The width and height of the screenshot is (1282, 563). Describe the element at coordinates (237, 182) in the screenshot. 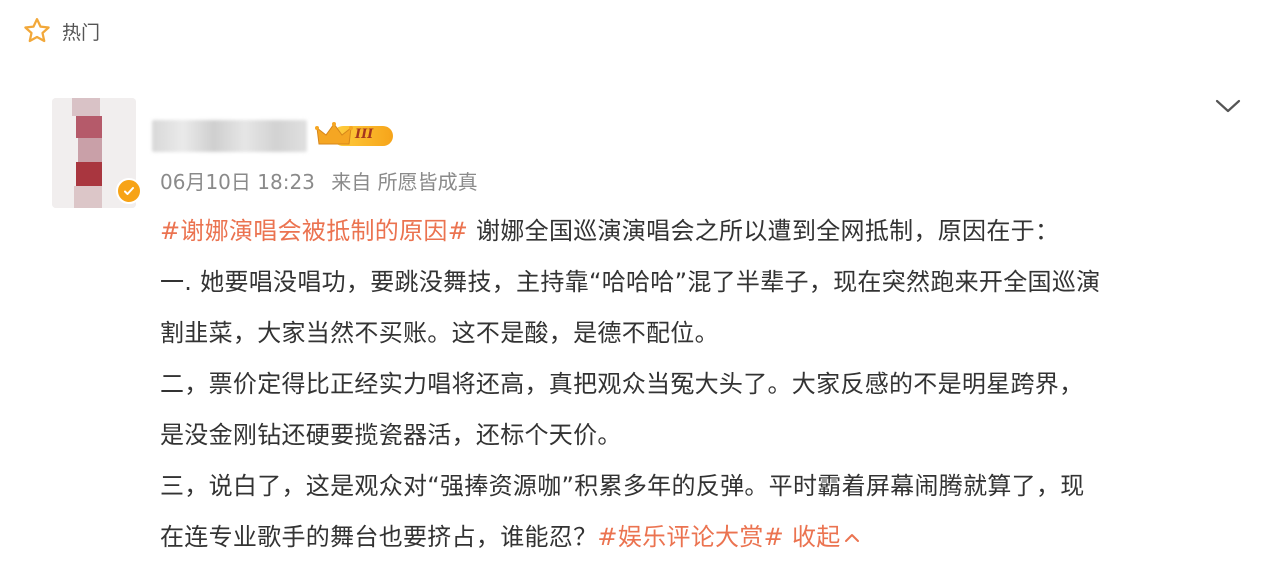

I see `post-time: 06月10日 18:23` at that location.